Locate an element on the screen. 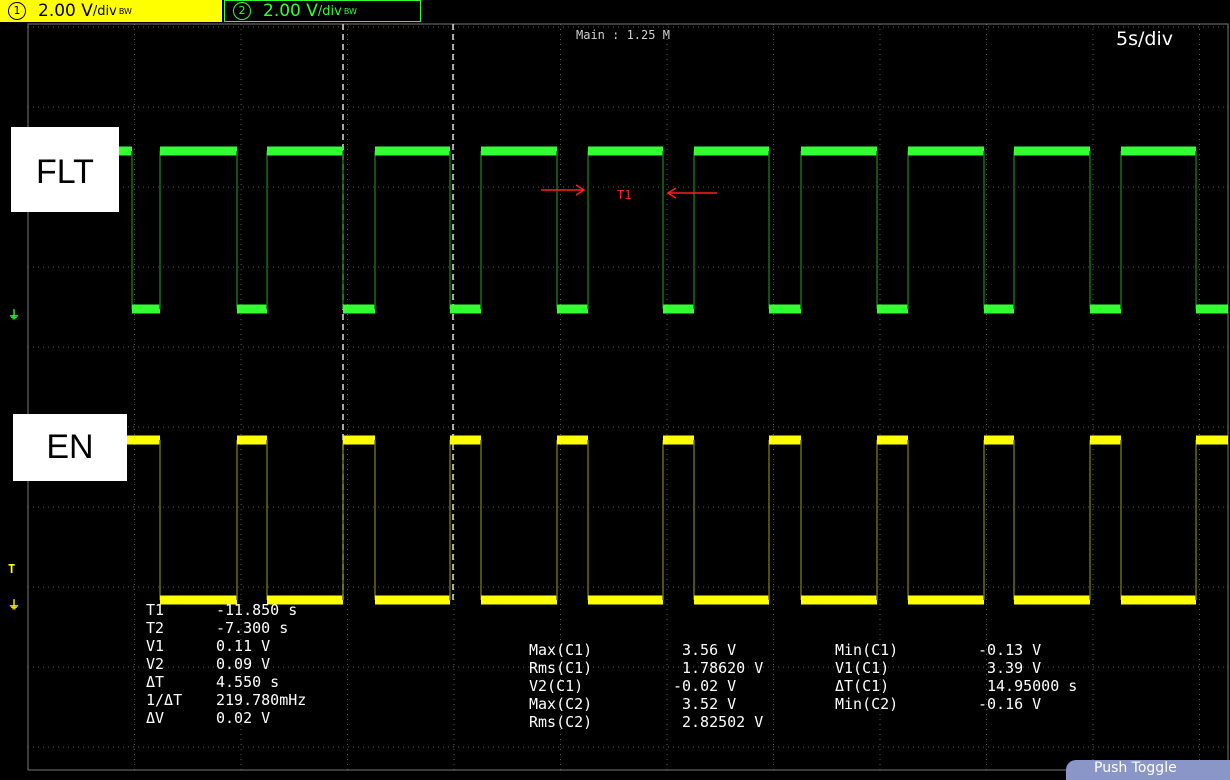 This screenshot has width=1230, height=780. trigger-level-marker-icon: T is located at coordinates (11, 569).